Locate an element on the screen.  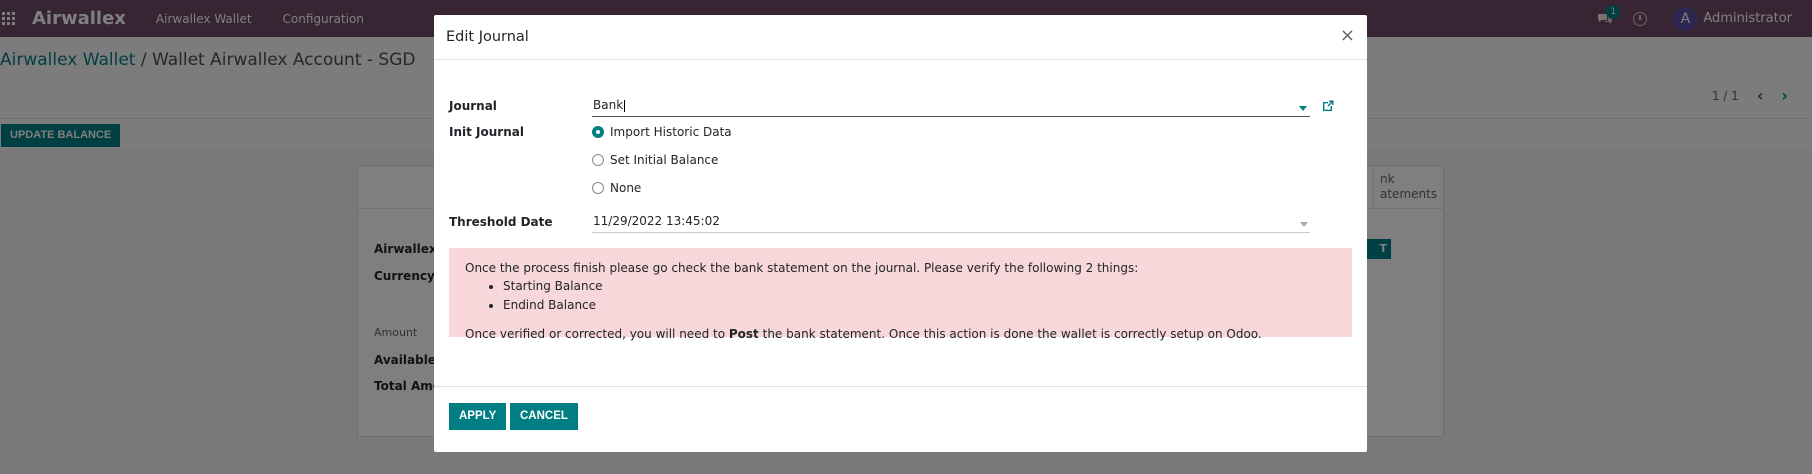
modal-header: Edit Journal × is located at coordinates (900, 37).